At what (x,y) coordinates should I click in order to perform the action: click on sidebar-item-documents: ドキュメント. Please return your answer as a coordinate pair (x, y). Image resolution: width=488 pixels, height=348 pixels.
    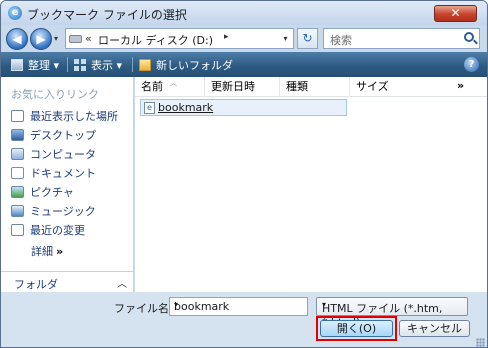
    Looking at the image, I should click on (53, 174).